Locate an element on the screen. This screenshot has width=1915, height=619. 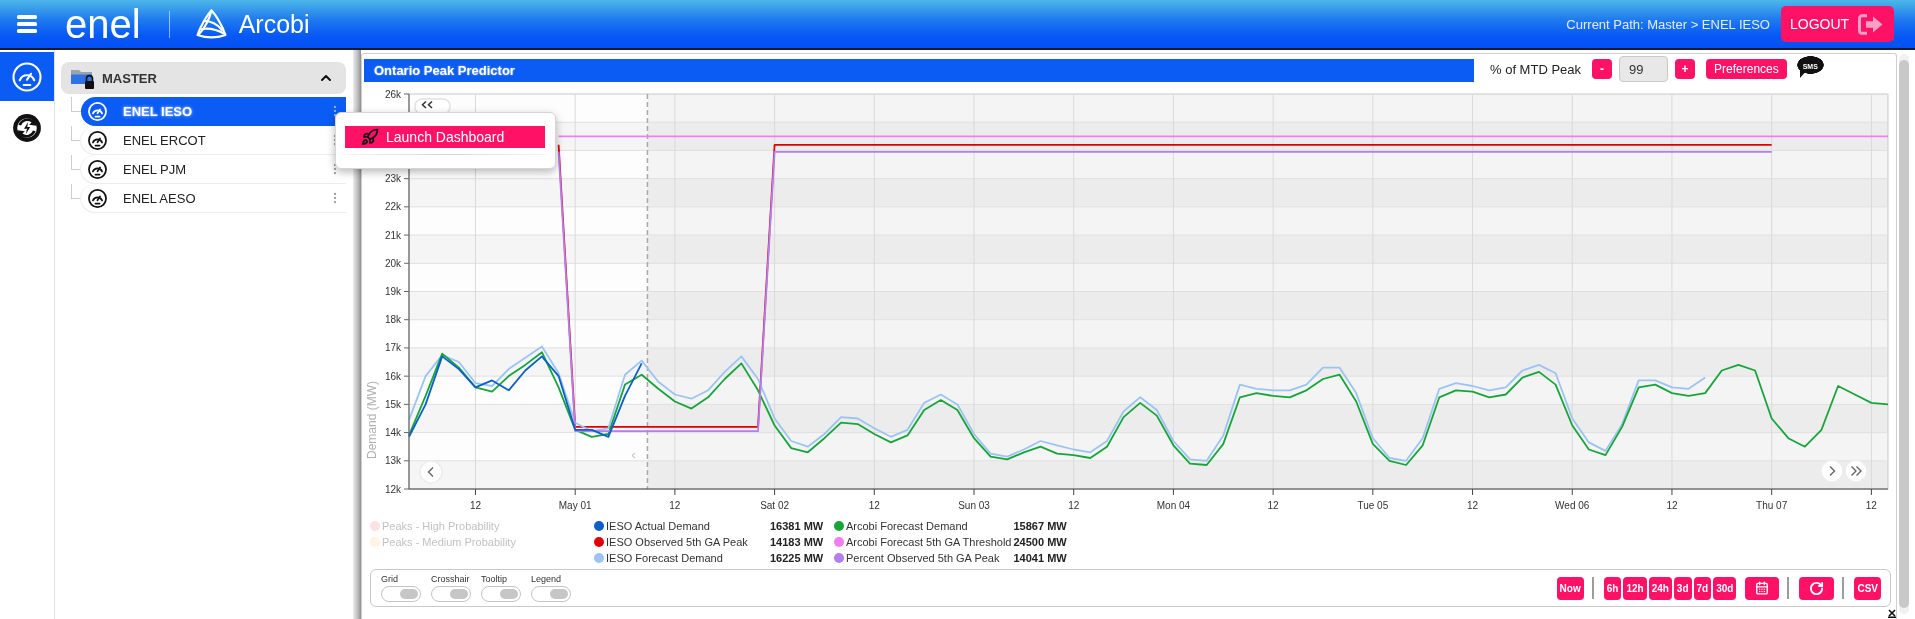
csv-button: CSV is located at coordinates (1867, 588).